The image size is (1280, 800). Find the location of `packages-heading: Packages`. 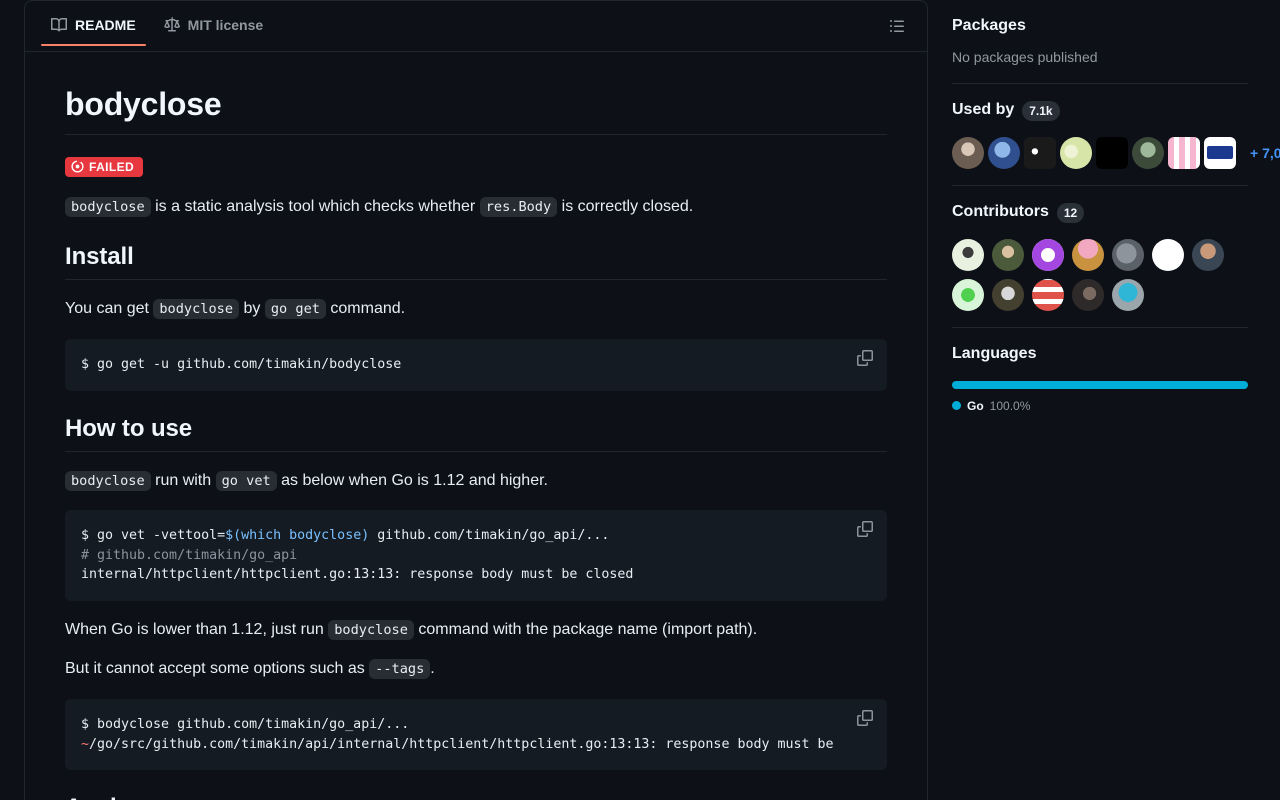

packages-heading: Packages is located at coordinates (1100, 26).